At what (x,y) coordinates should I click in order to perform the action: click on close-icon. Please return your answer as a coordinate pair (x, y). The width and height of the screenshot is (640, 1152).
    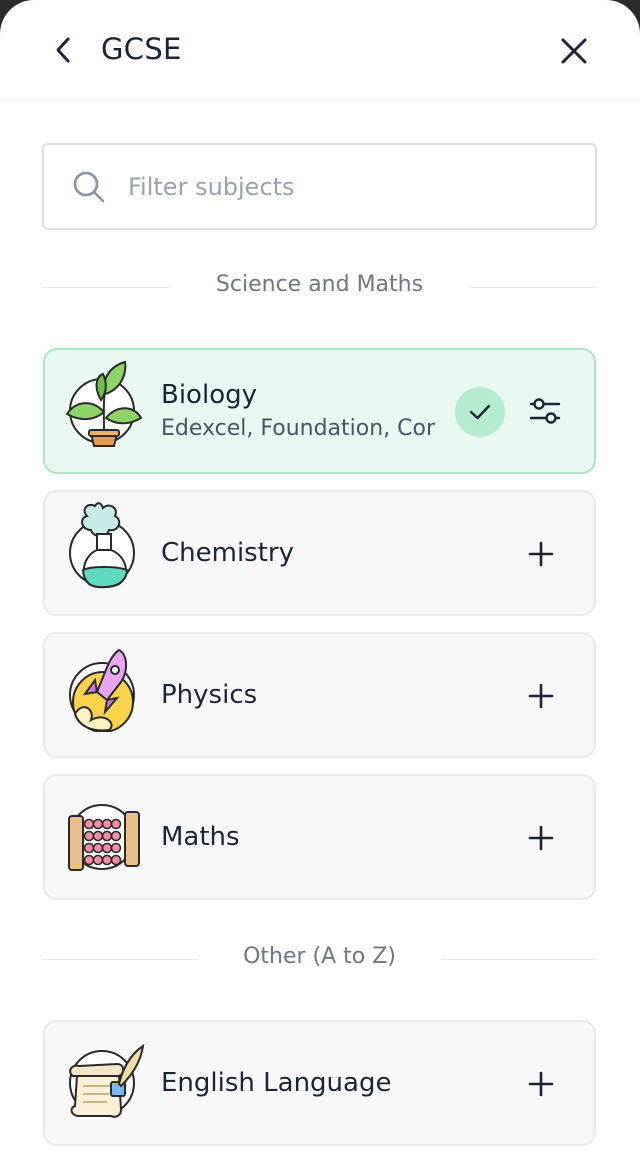
    Looking at the image, I should click on (574, 51).